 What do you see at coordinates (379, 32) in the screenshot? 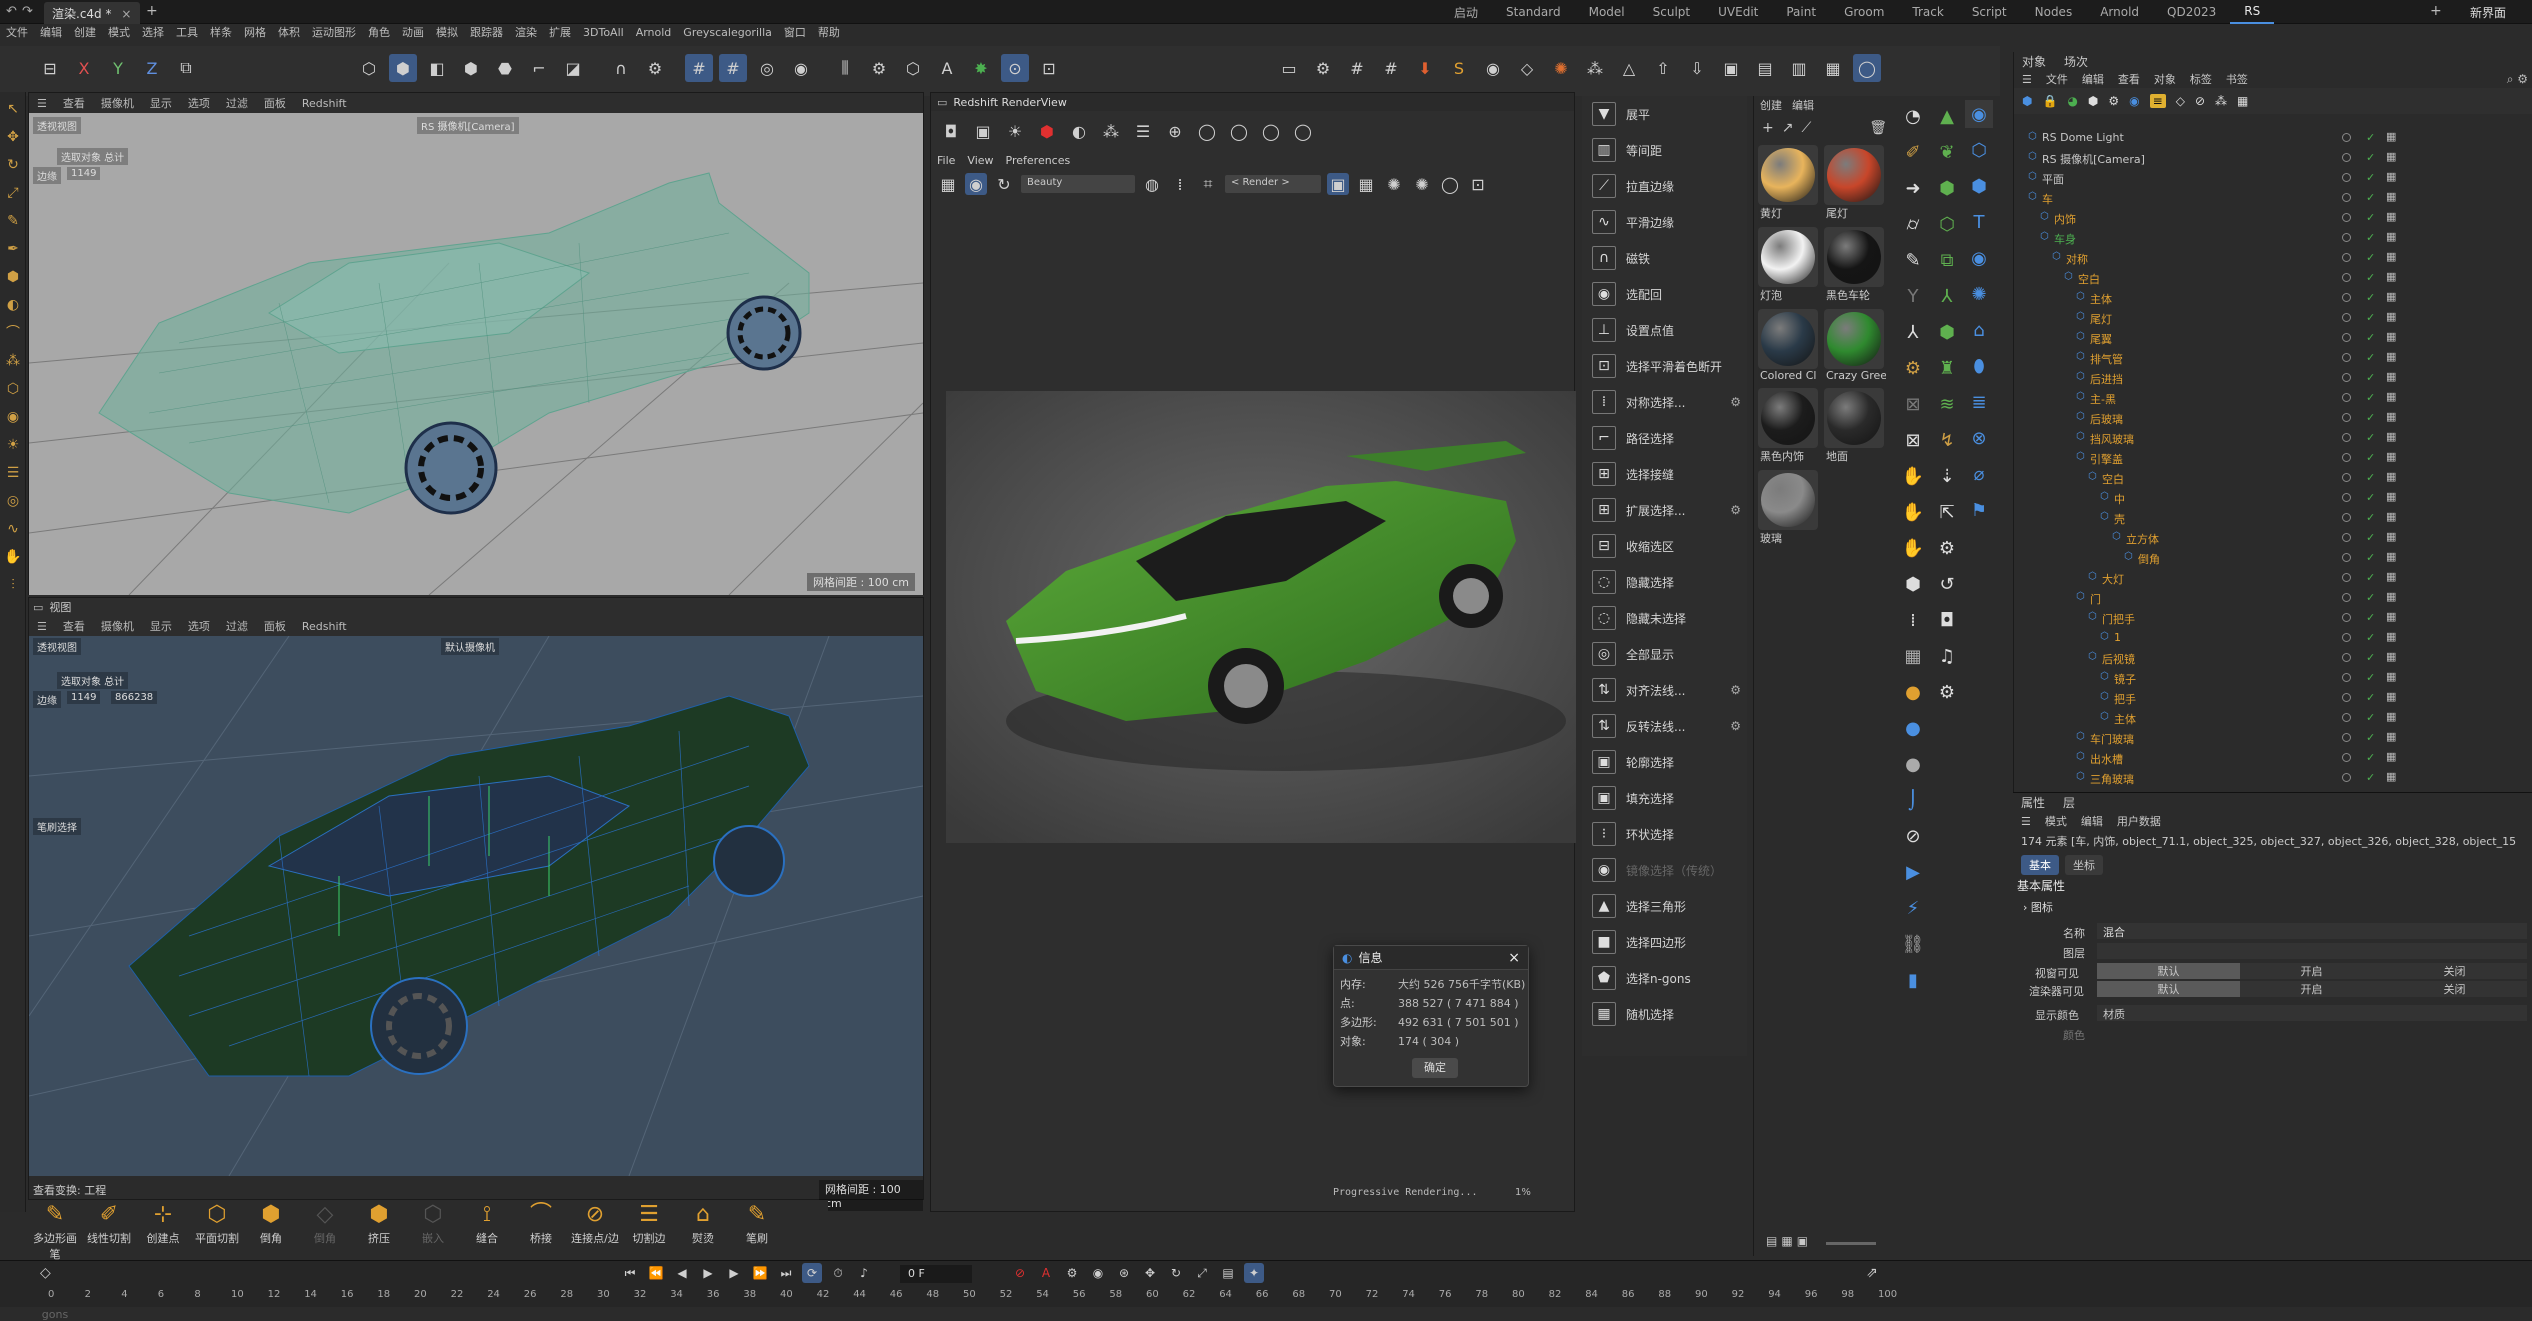
I see `menu-item: 角色` at bounding box center [379, 32].